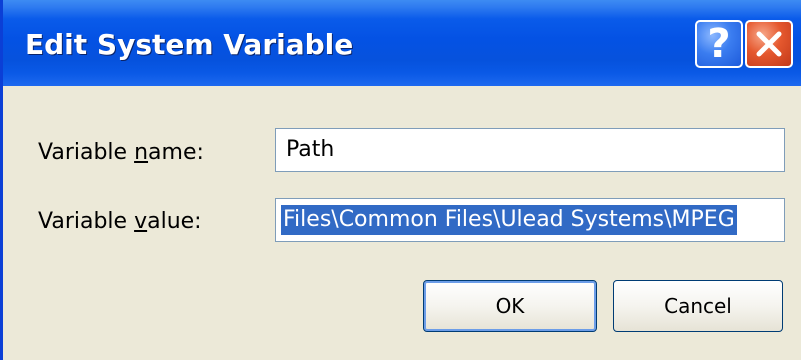 The image size is (801, 360). I want to click on variable-value-field: Files\Common Files\Ulead Systems\MPEG, so click(530, 220).